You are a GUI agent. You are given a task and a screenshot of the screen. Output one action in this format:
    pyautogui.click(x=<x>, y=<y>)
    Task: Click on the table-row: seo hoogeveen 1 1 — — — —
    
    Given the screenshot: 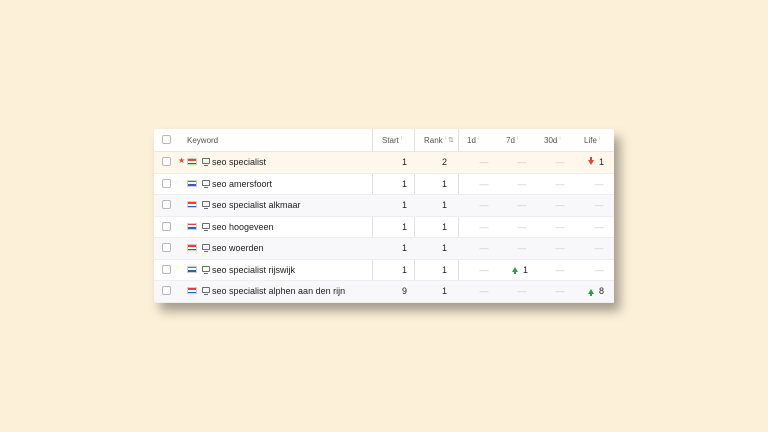 What is the action you would take?
    pyautogui.click(x=384, y=227)
    